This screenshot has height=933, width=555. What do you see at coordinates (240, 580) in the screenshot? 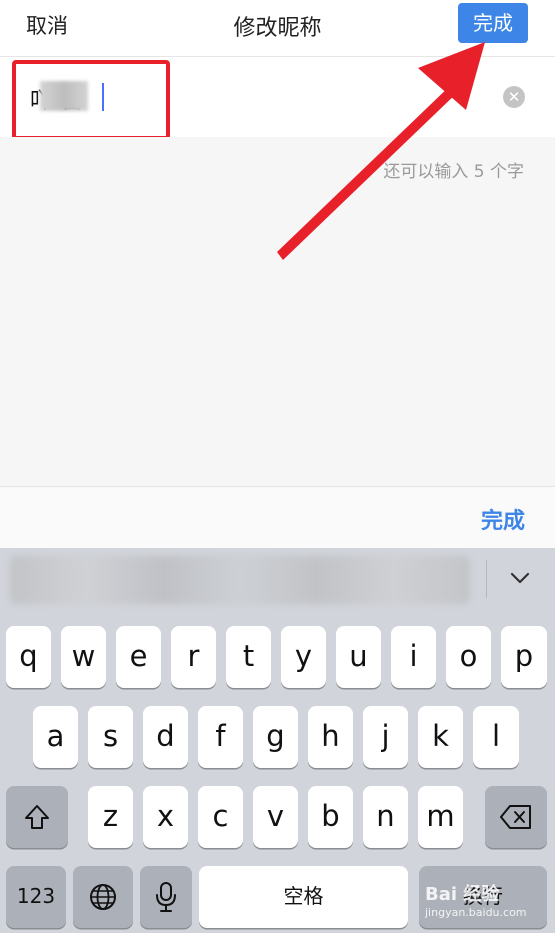
I see `blurred-suggestions` at bounding box center [240, 580].